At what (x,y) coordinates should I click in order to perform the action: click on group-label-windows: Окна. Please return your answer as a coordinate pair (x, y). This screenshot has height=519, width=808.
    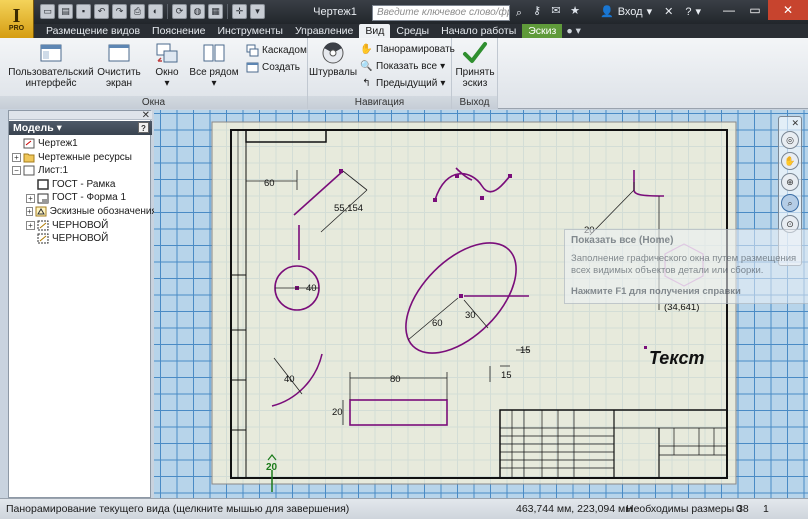
    Looking at the image, I should click on (153, 102).